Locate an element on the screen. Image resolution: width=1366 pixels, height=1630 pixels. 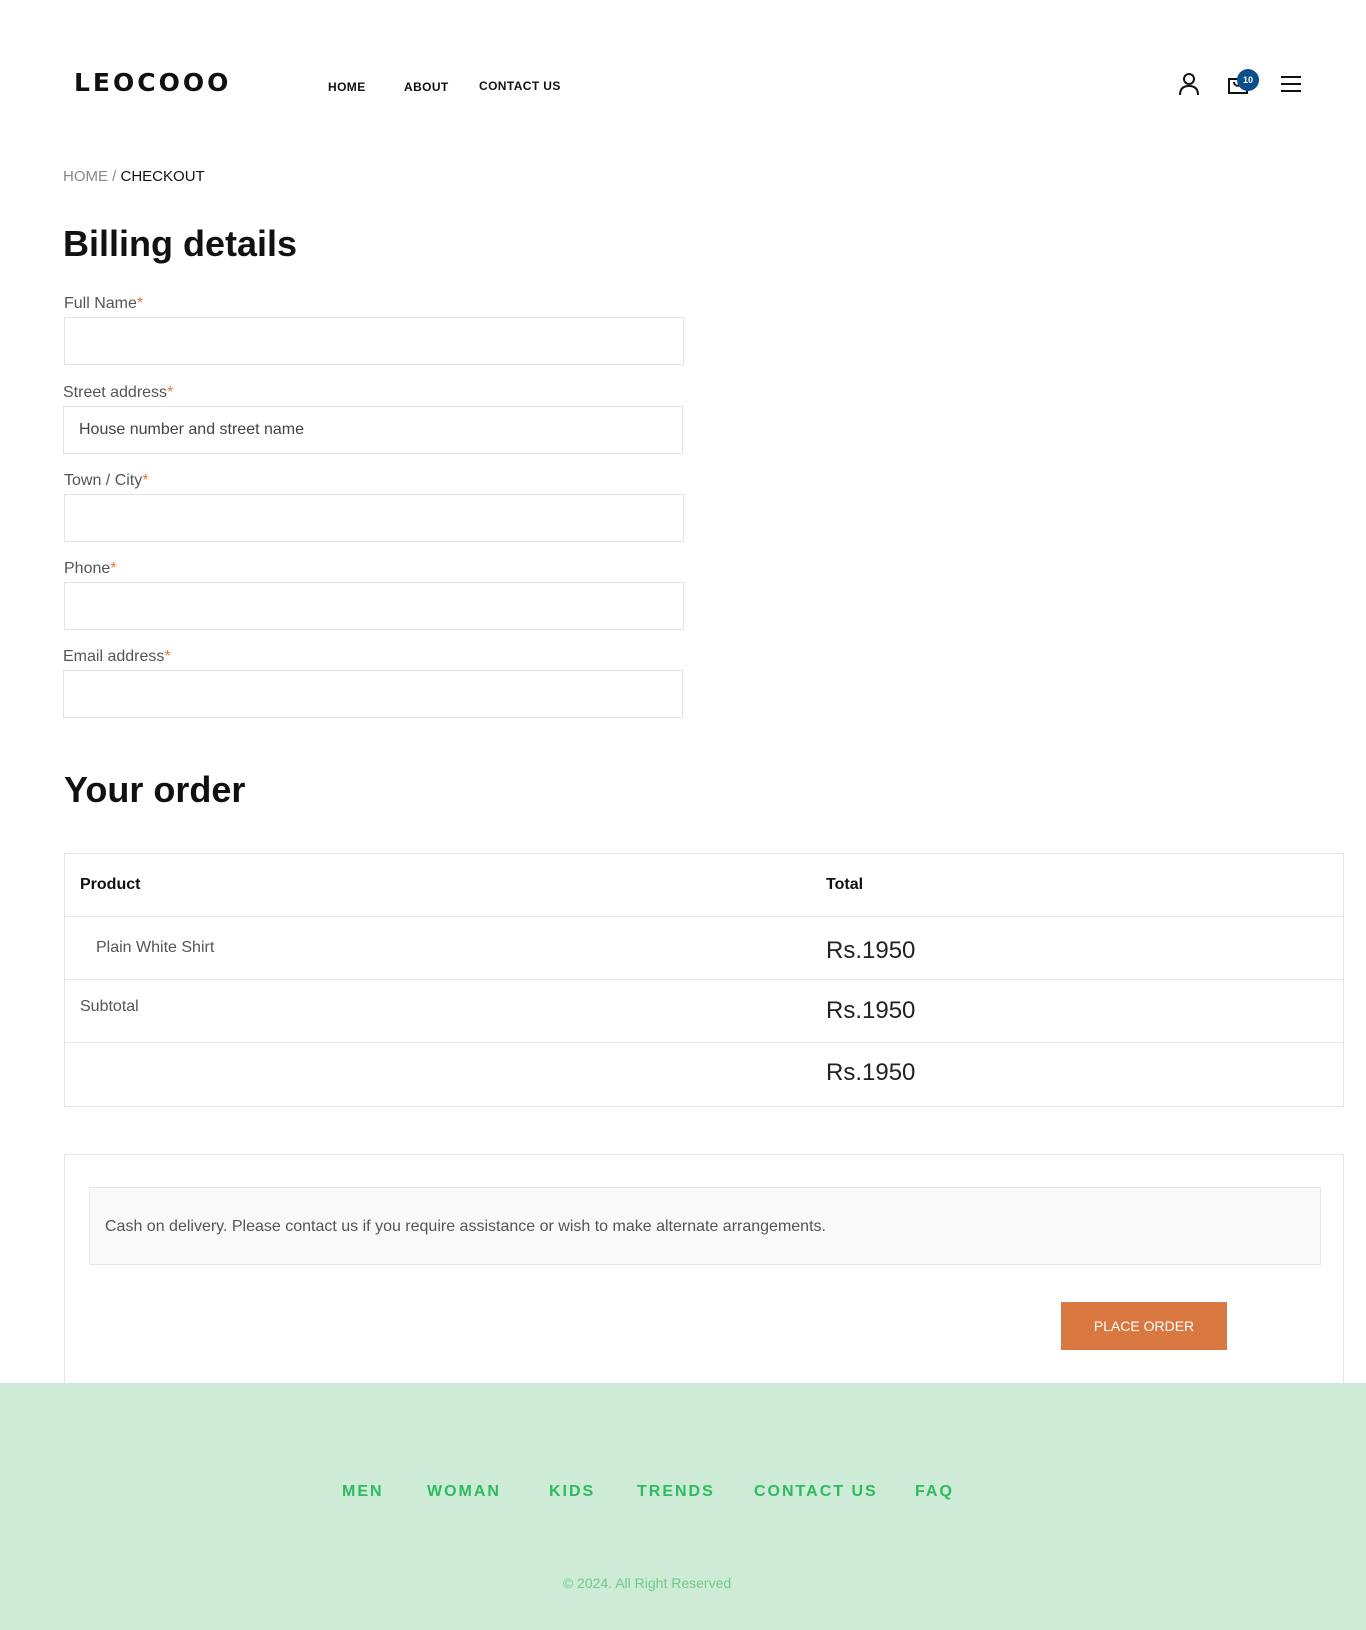
town-city-label: Town / City* is located at coordinates (106, 480).